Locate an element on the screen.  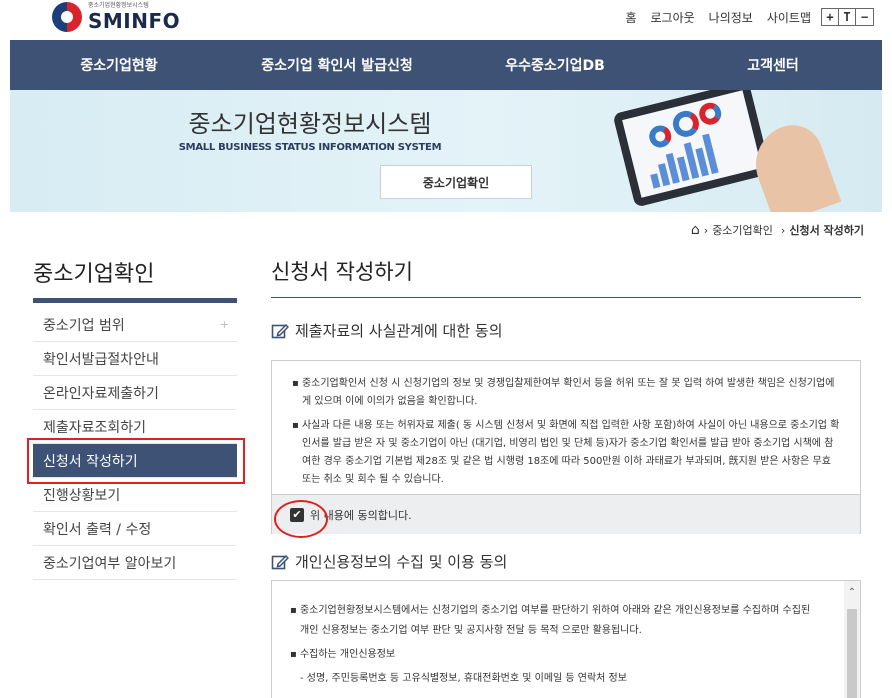
logo-title: SMINFO is located at coordinates (134, 21).